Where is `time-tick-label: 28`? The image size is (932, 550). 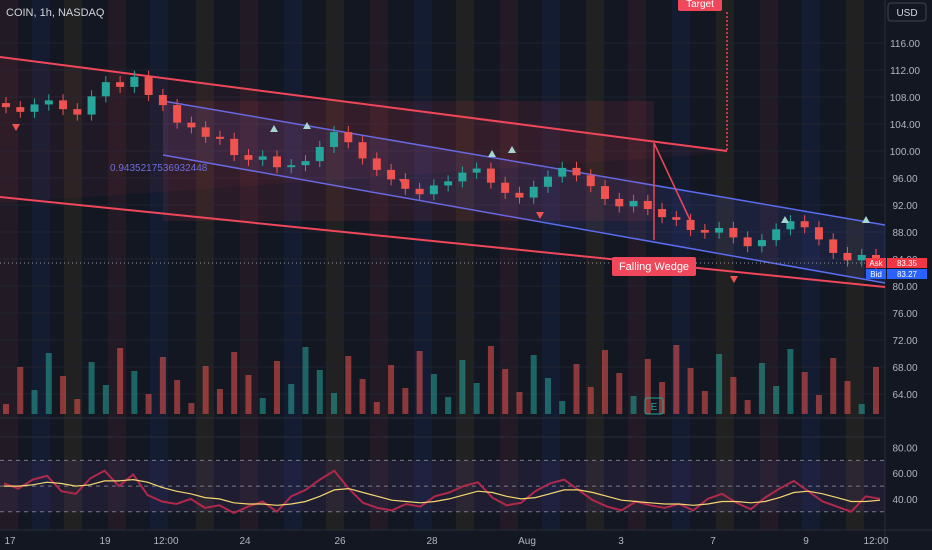 time-tick-label: 28 is located at coordinates (432, 541).